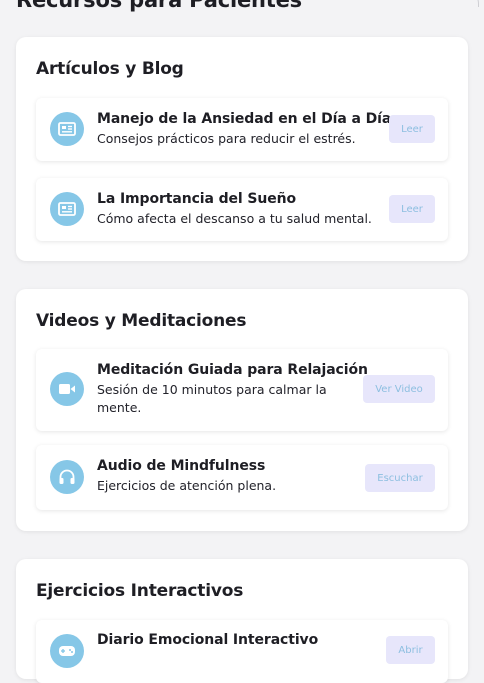 The width and height of the screenshot is (484, 683). Describe the element at coordinates (399, 389) in the screenshot. I see `watch-video-button: Ver Video` at that location.